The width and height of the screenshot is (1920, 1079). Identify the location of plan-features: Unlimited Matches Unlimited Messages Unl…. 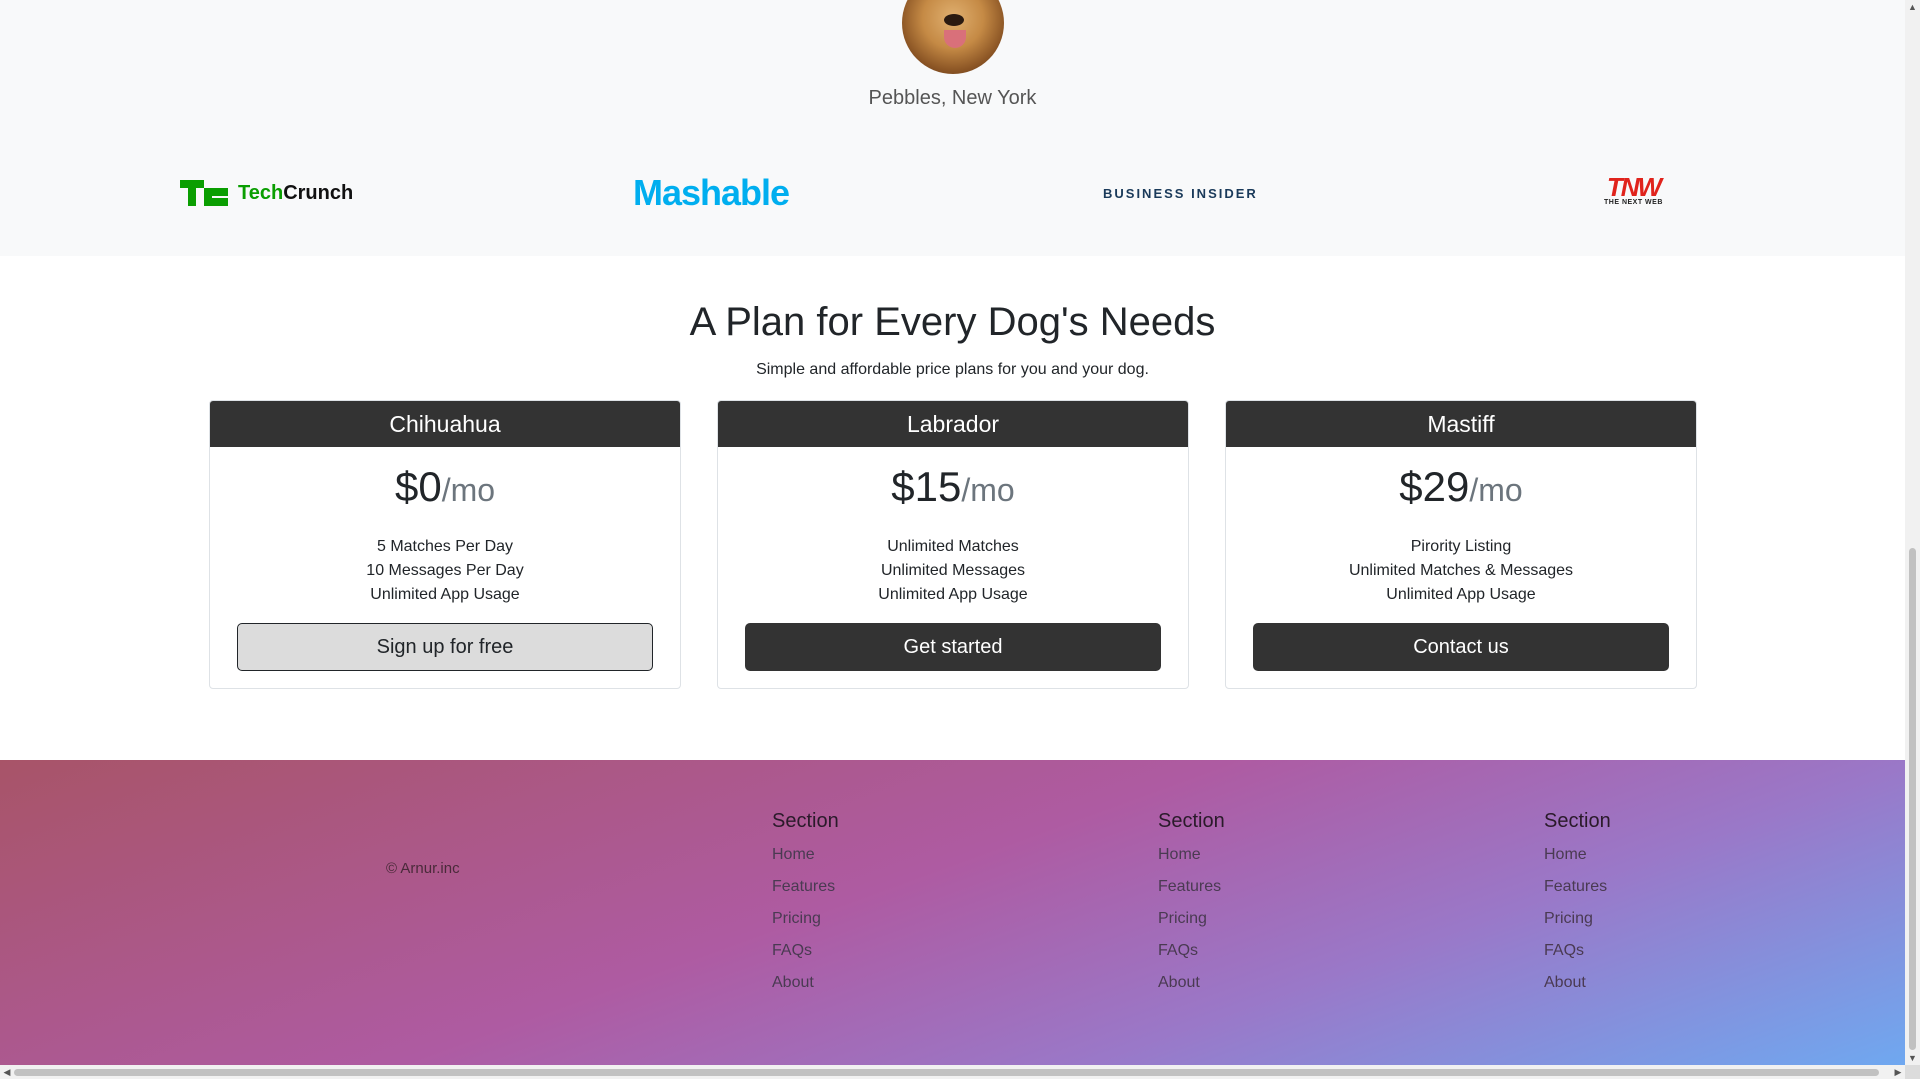
(953, 571).